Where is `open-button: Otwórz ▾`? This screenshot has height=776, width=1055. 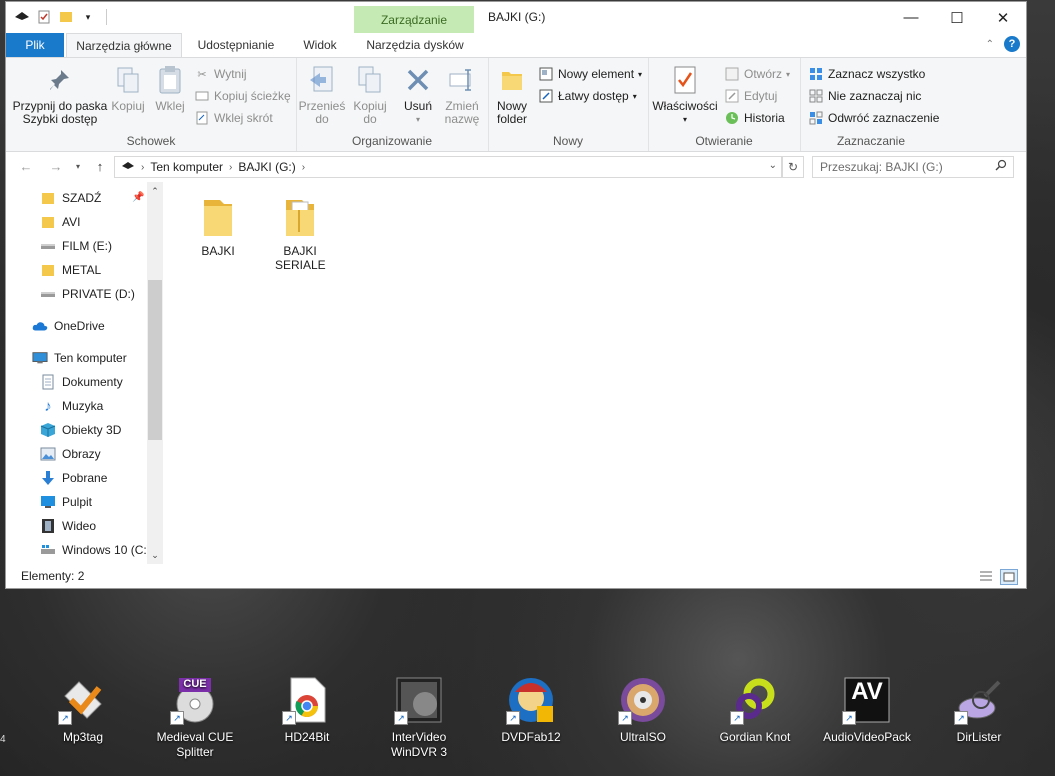
open-button: Otwórz ▾ is located at coordinates (757, 74).